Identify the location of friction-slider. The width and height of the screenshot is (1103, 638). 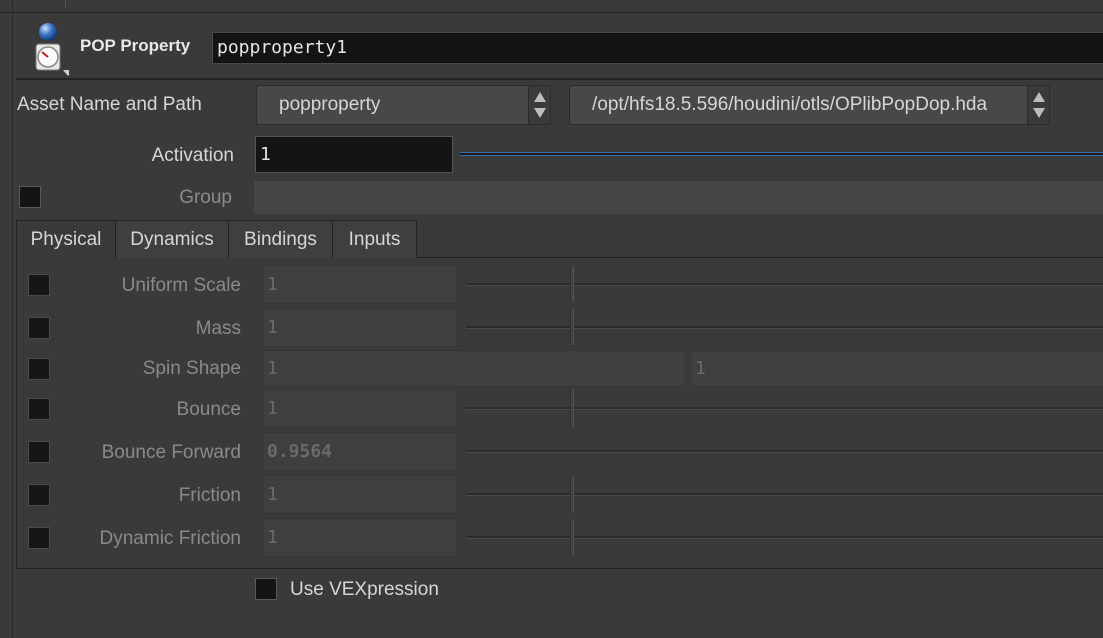
(784, 494).